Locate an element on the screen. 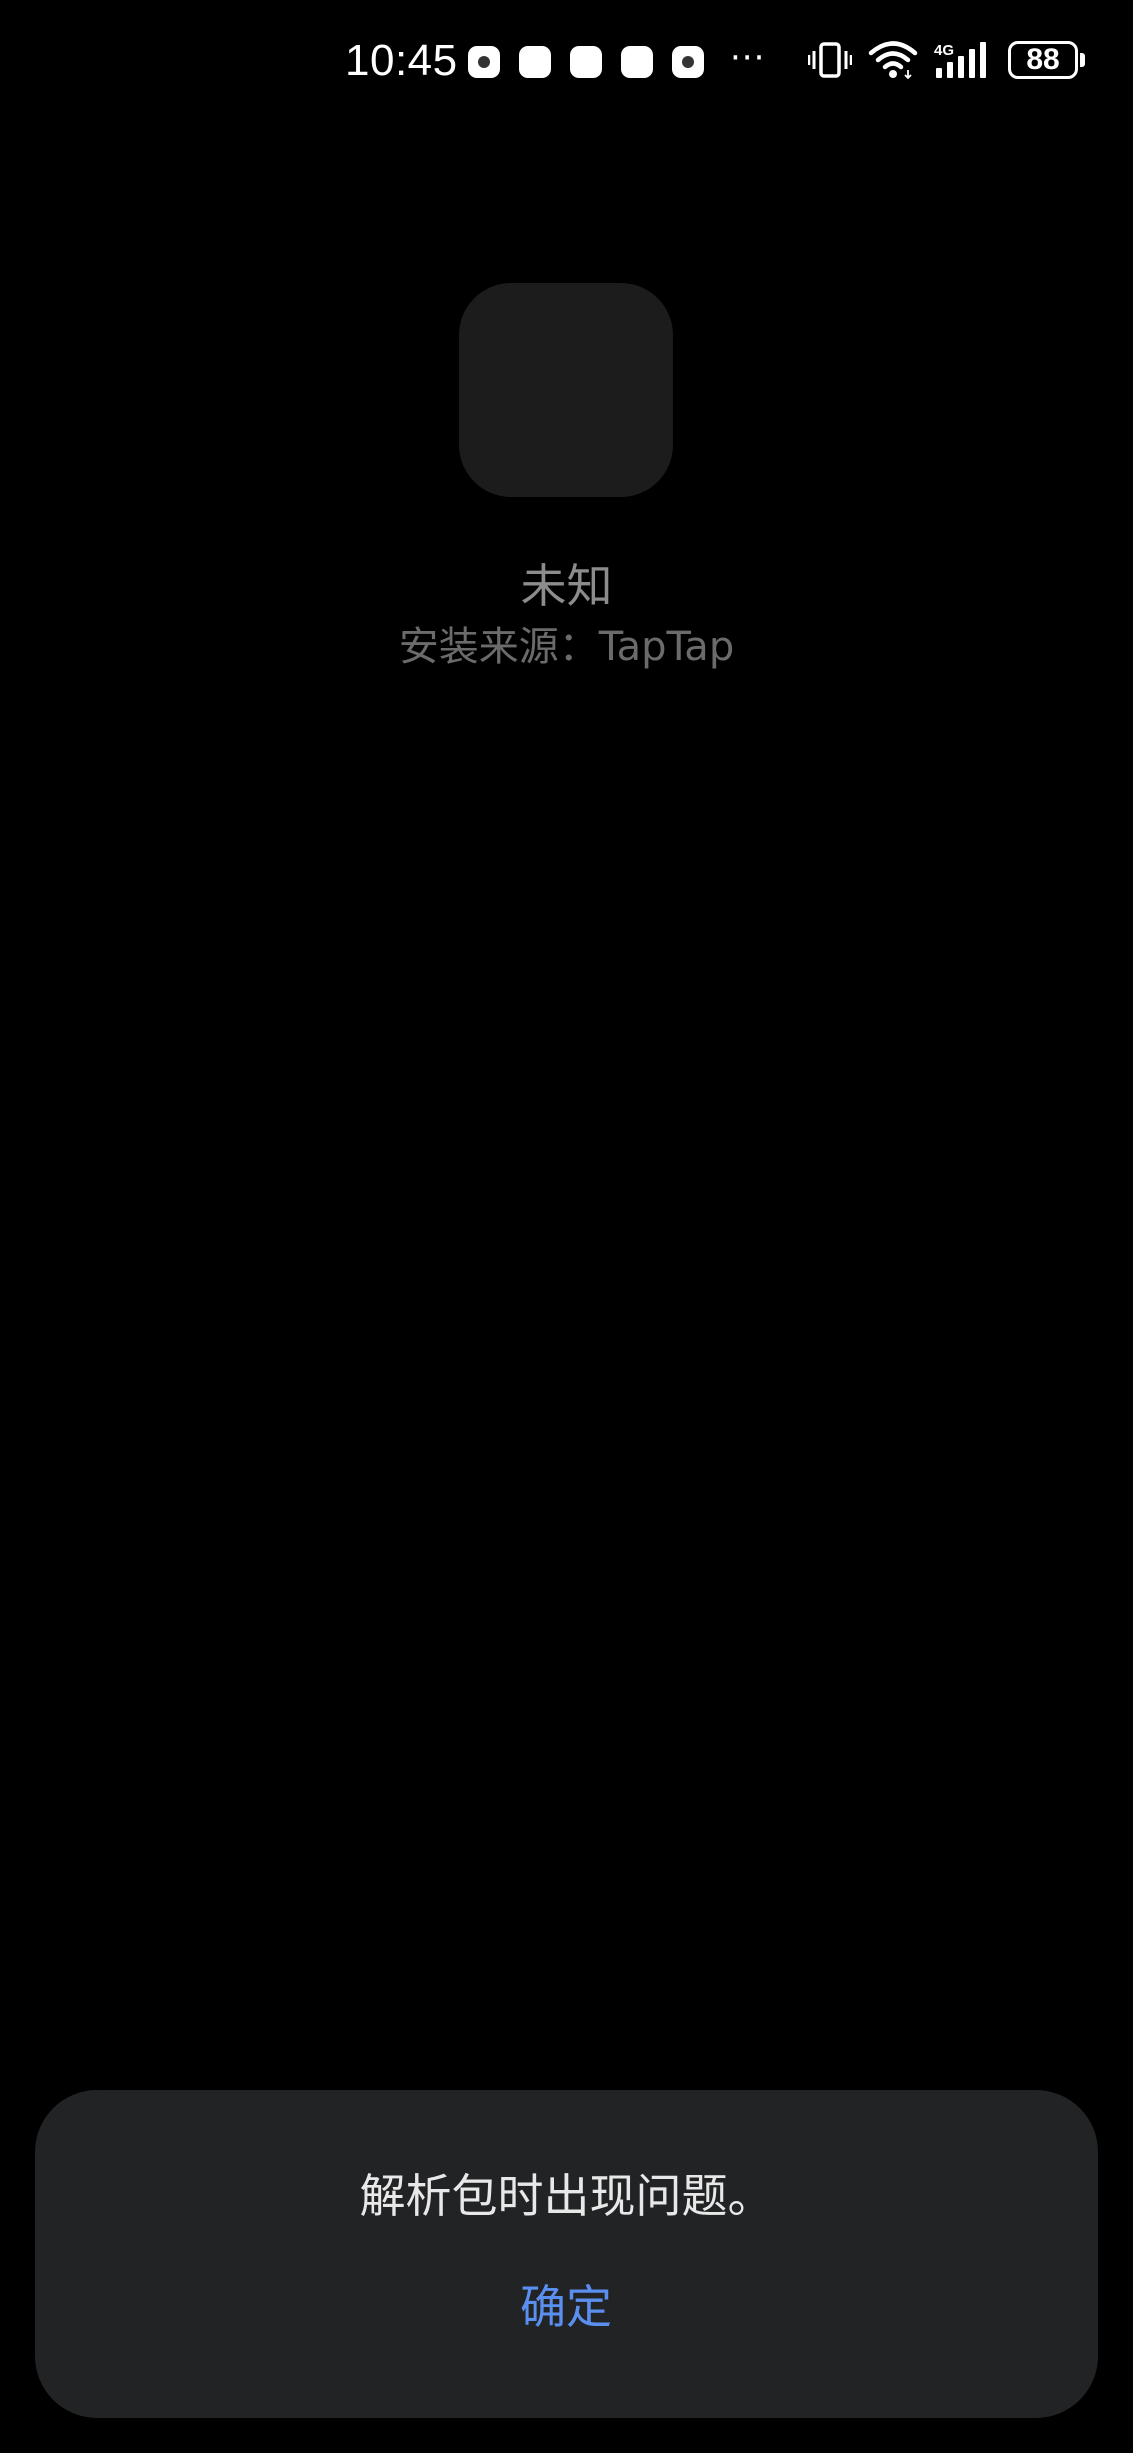  app-name: 未知 is located at coordinates (566, 586).